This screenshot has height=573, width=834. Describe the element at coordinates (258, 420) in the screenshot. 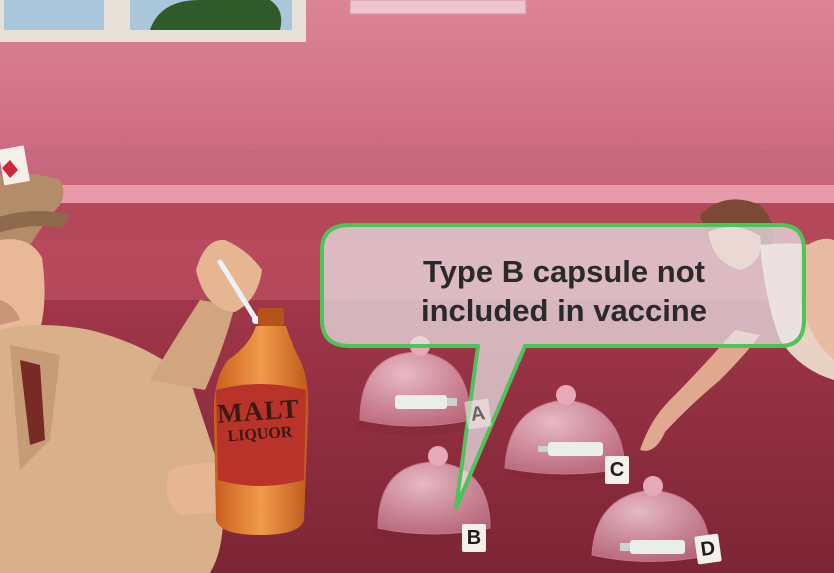

I see `bottle-label: MALT LIQUOR` at that location.